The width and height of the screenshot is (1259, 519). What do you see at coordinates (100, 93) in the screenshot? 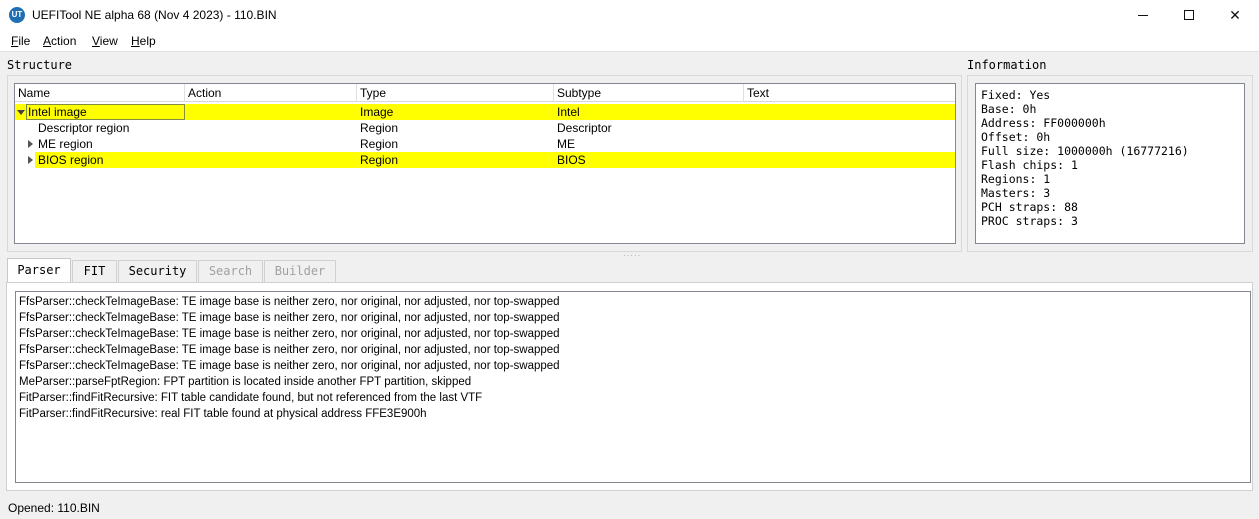
I see `column-header-name: Name` at bounding box center [100, 93].